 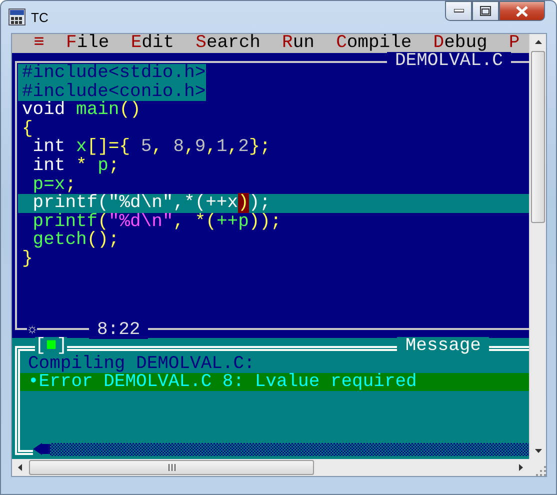 I want to click on code-line: {, so click(x=27, y=129).